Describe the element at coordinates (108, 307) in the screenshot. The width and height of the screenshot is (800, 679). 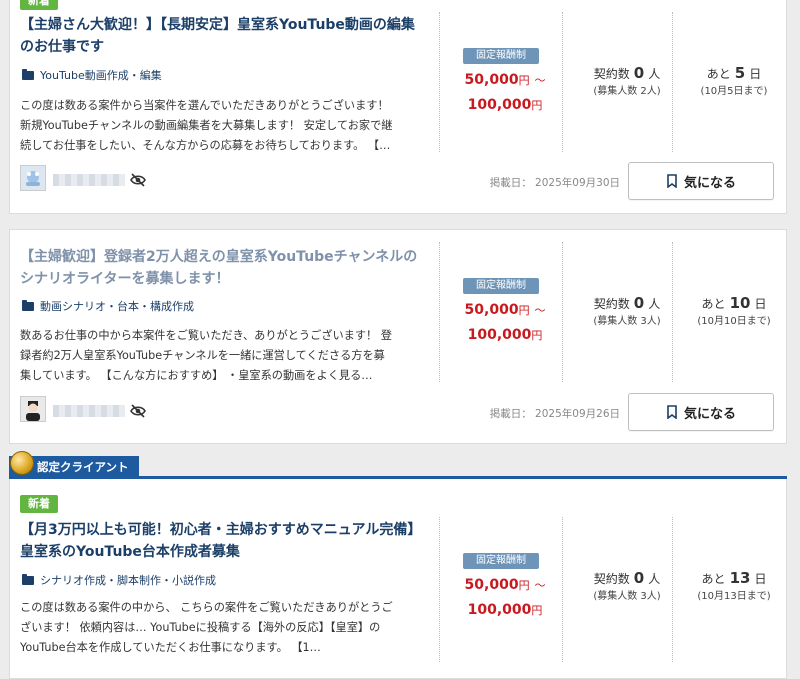
I see `job-category: 動画シナリオ・台本・構成作成` at that location.